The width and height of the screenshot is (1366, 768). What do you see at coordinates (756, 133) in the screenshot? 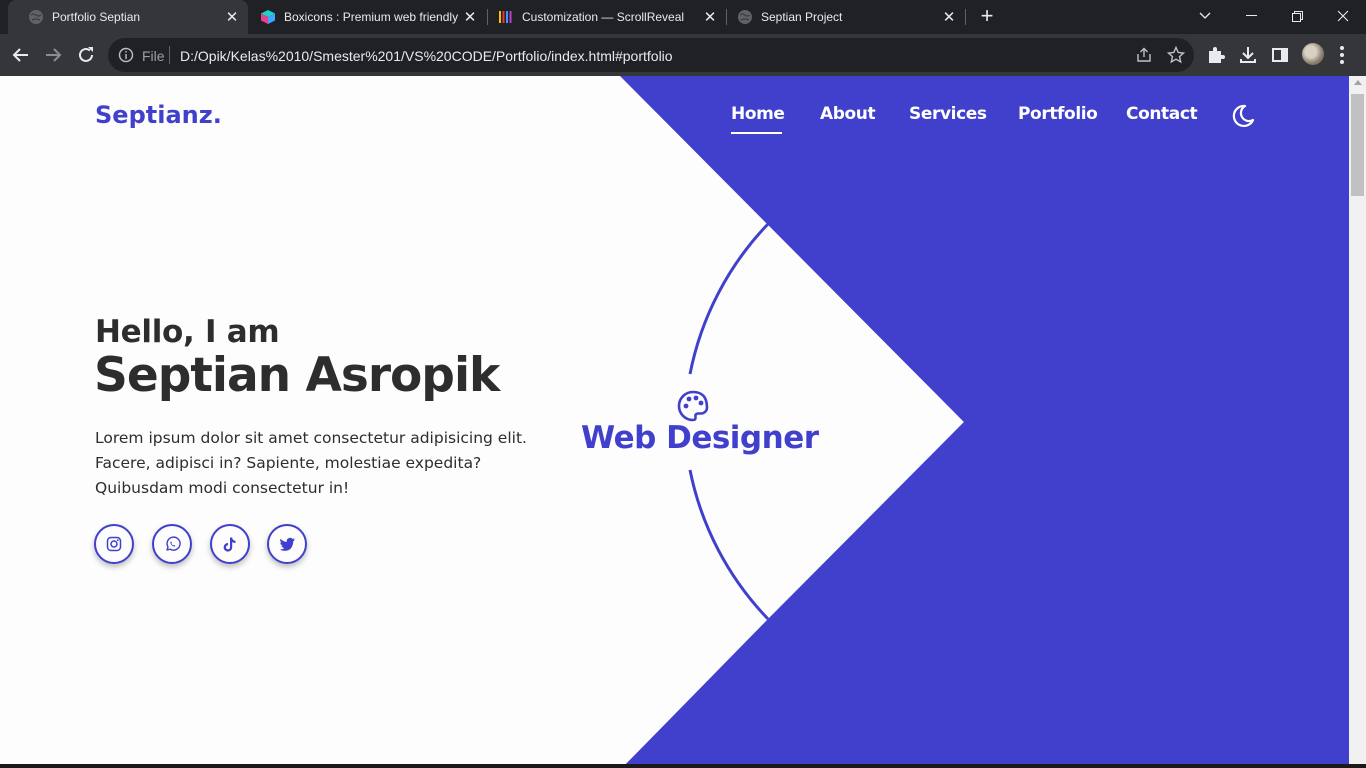
I see `nav-active-indicator` at bounding box center [756, 133].